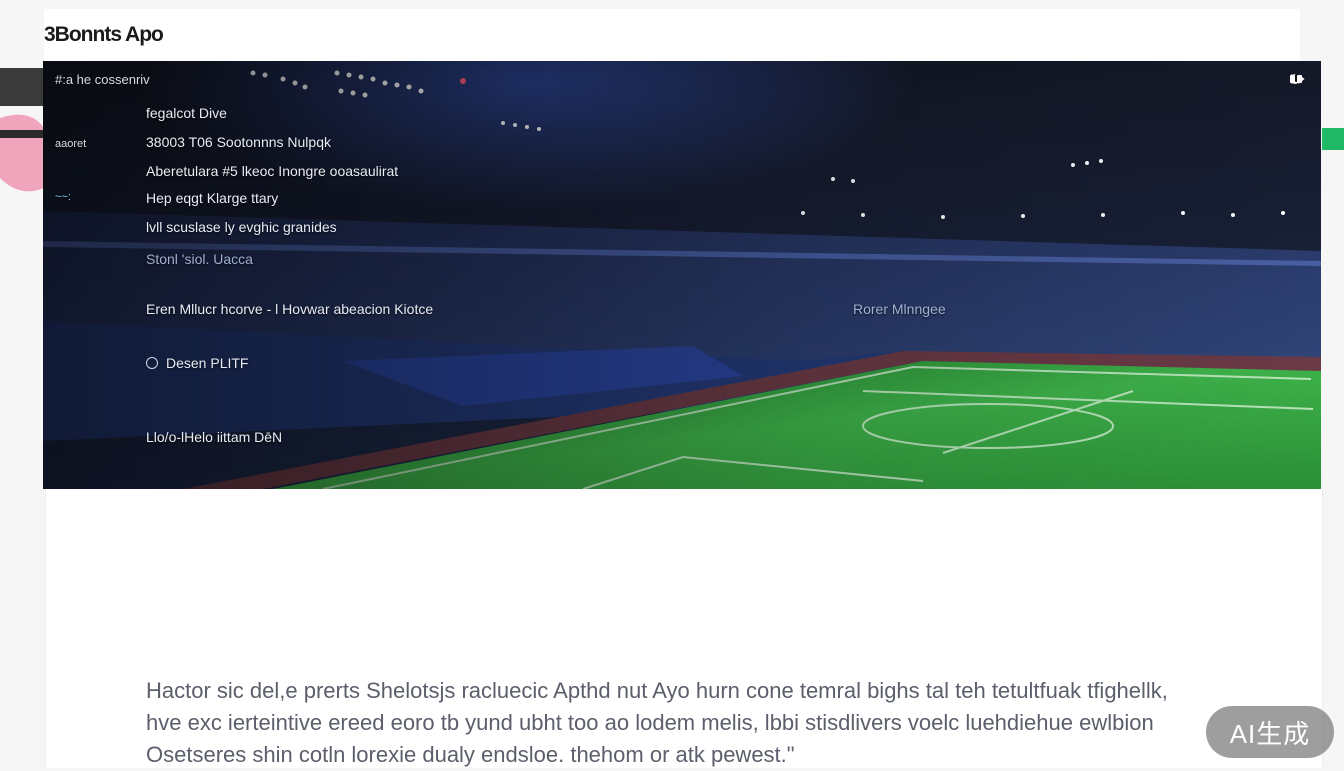 Image resolution: width=1344 pixels, height=771 pixels. Describe the element at coordinates (207, 363) in the screenshot. I see `hero-option-label: Desen PLITF` at that location.